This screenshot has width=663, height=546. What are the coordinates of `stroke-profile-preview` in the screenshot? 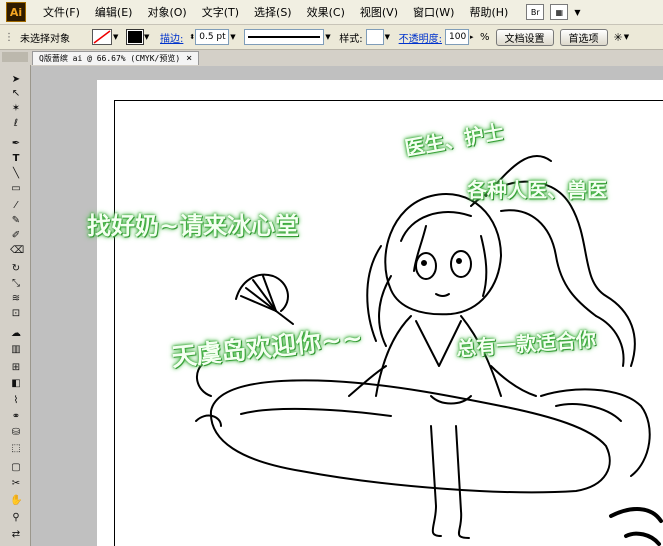 It's located at (284, 37).